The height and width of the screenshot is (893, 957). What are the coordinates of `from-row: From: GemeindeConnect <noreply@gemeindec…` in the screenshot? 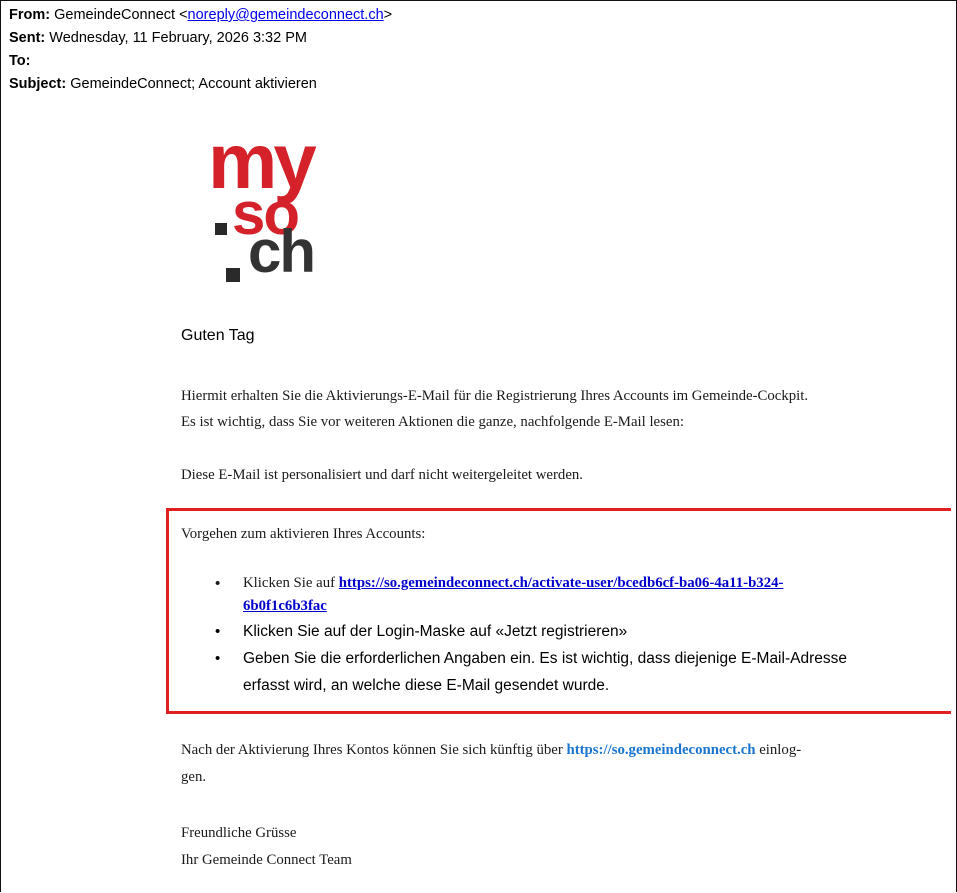 It's located at (201, 15).